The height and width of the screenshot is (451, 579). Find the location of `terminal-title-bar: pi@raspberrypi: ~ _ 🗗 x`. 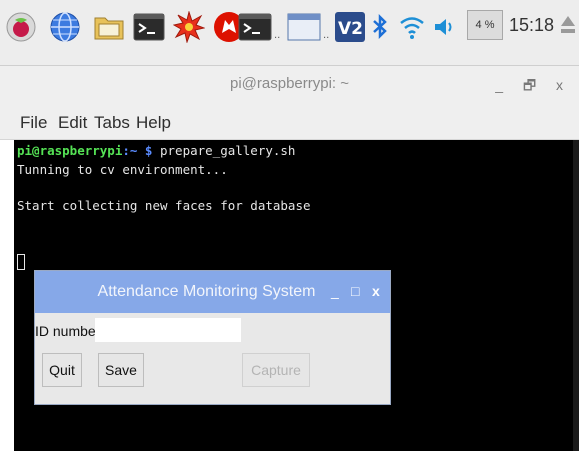

terminal-title-bar: pi@raspberrypi: ~ _ 🗗 x is located at coordinates (289, 84).